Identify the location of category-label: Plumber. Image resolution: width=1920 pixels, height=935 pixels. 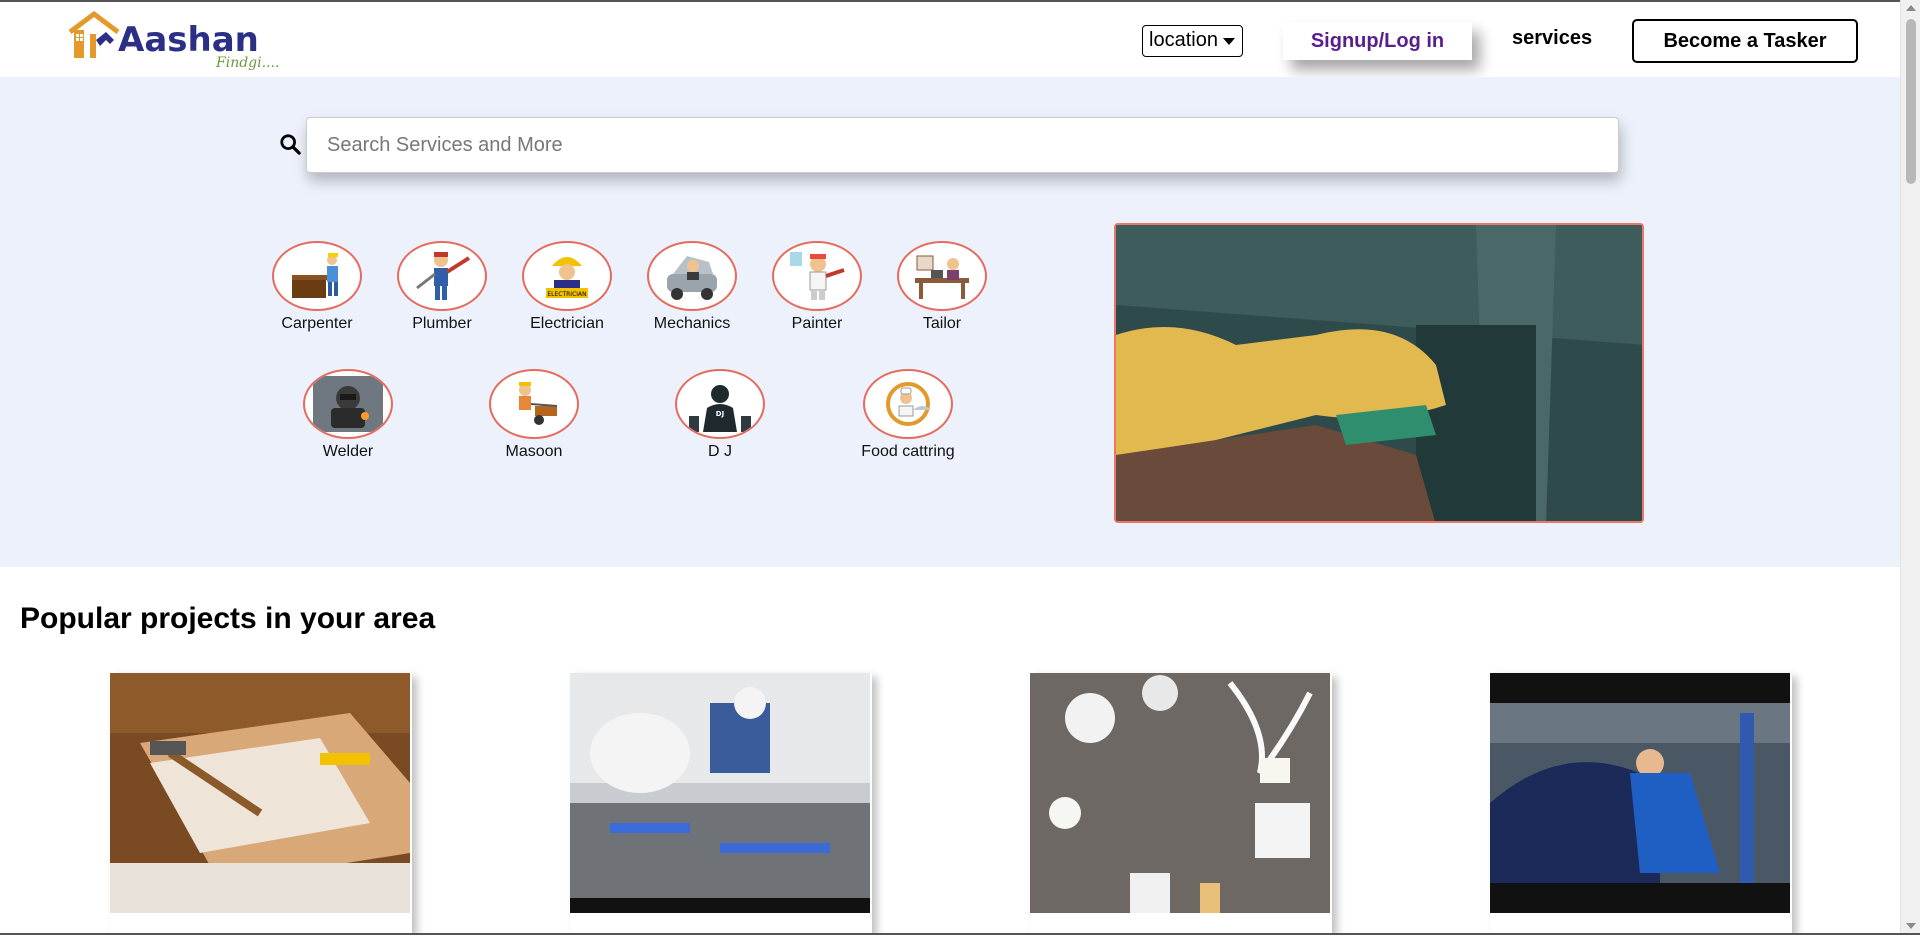
(442, 323).